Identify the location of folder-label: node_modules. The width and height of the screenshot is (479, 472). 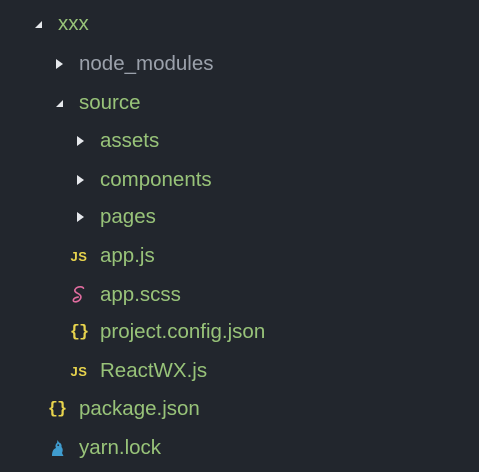
(146, 63).